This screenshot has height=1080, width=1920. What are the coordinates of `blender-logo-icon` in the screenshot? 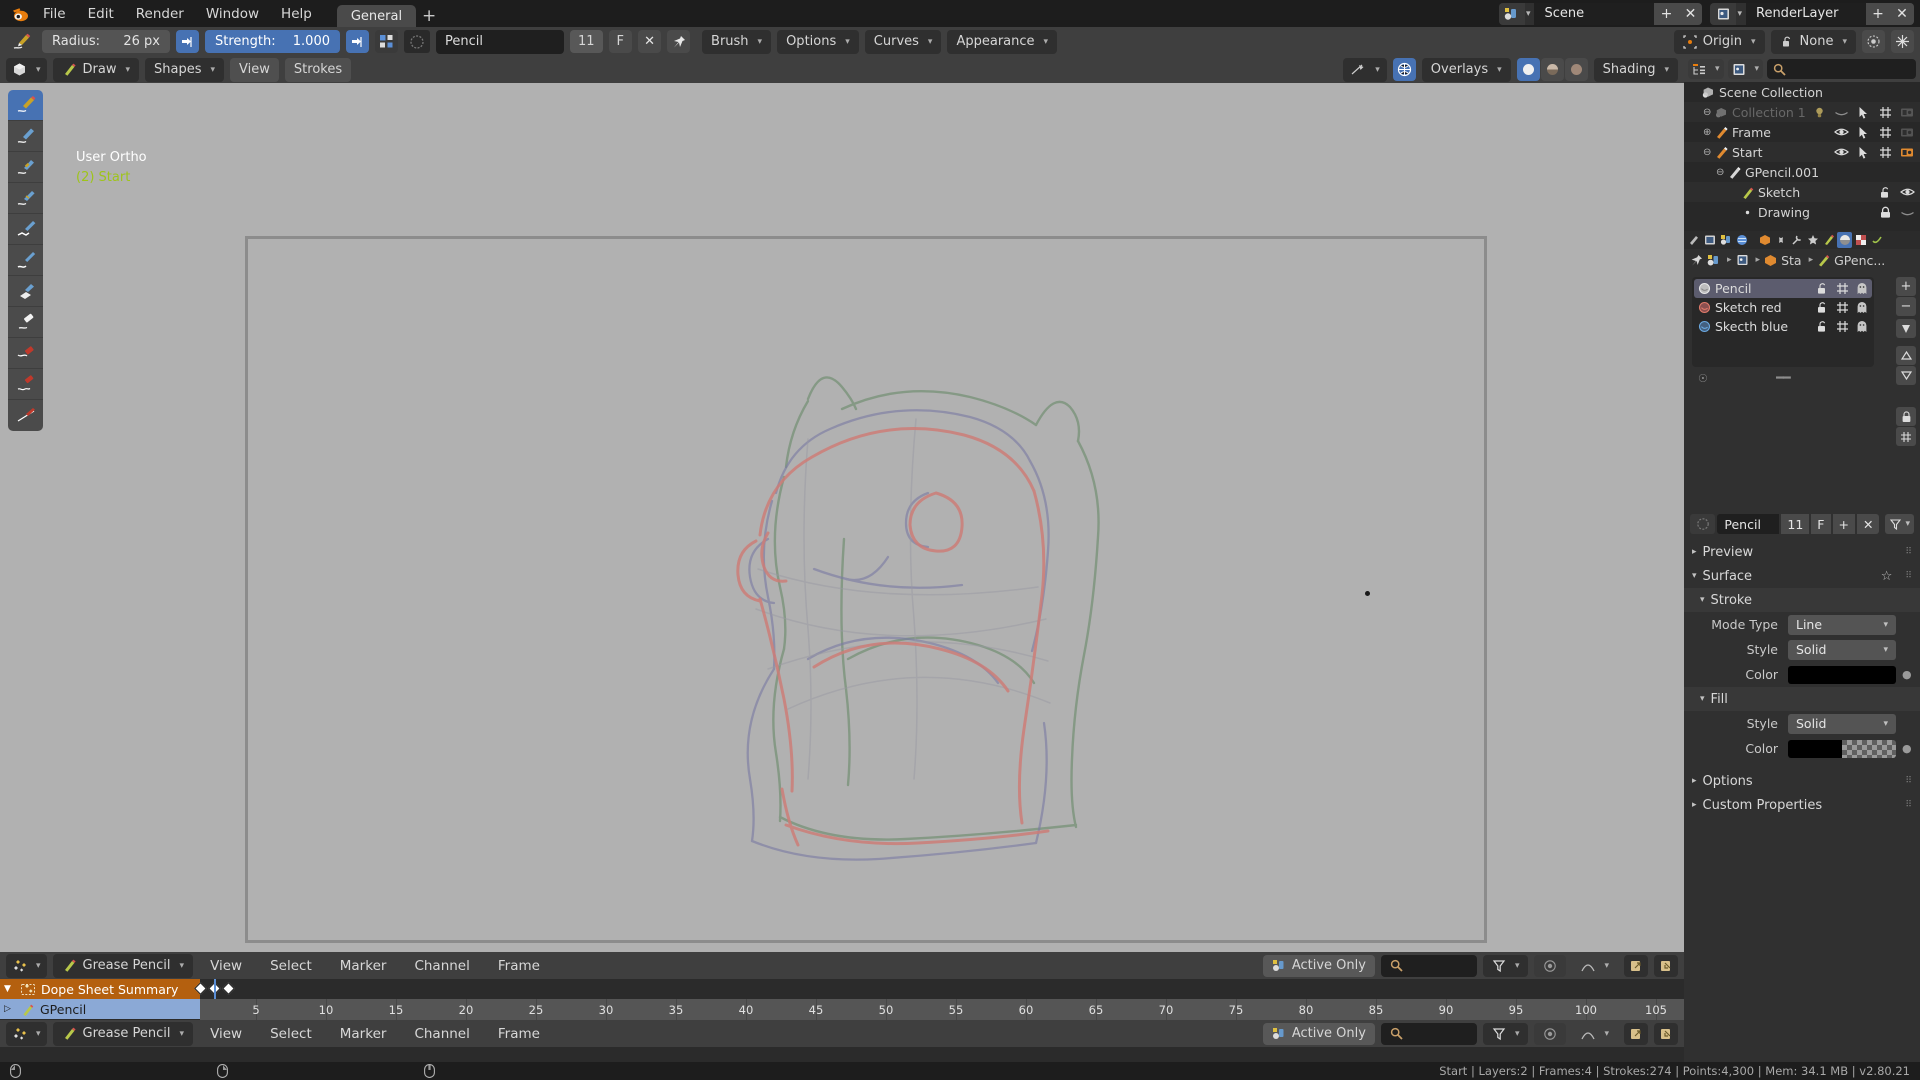 It's located at (19, 14).